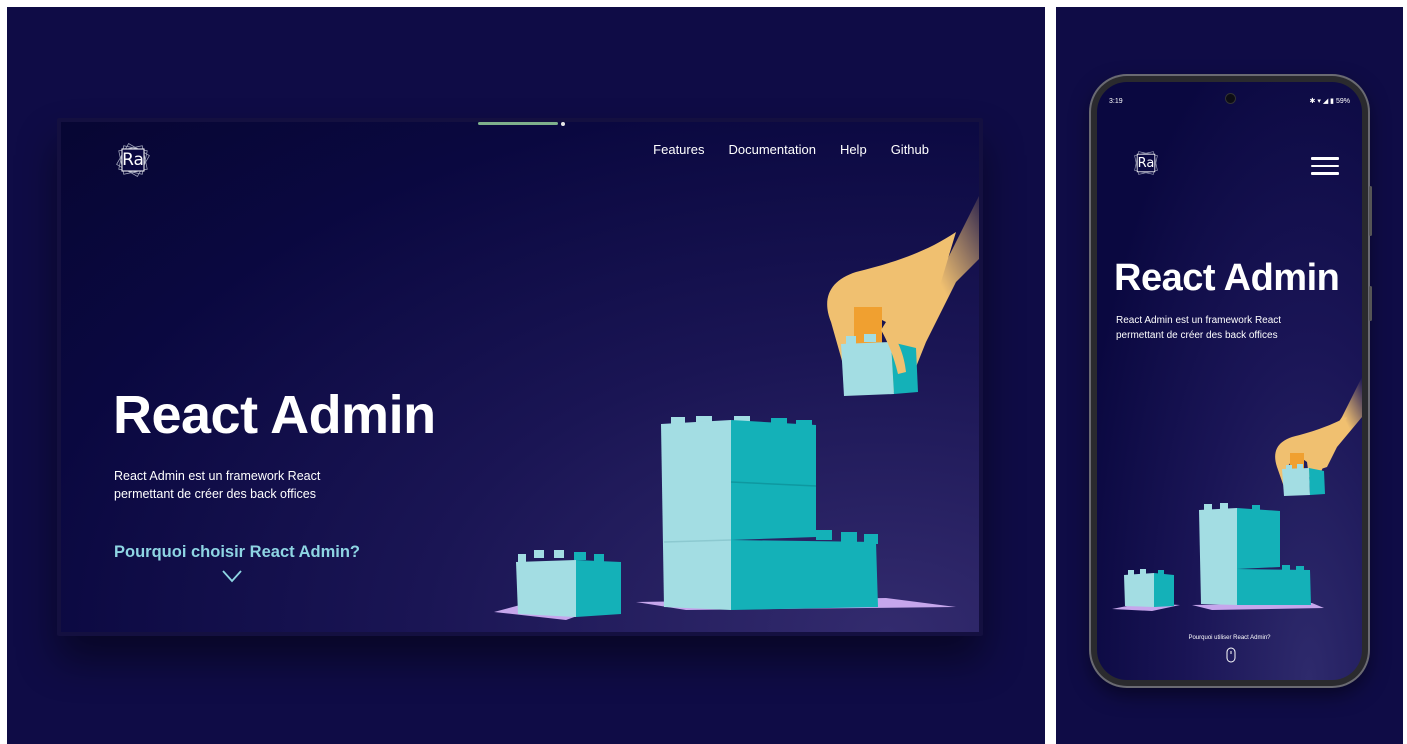 This screenshot has height=744, width=1407. Describe the element at coordinates (1227, 278) in the screenshot. I see `mobile-hero-title: React Admin` at that location.